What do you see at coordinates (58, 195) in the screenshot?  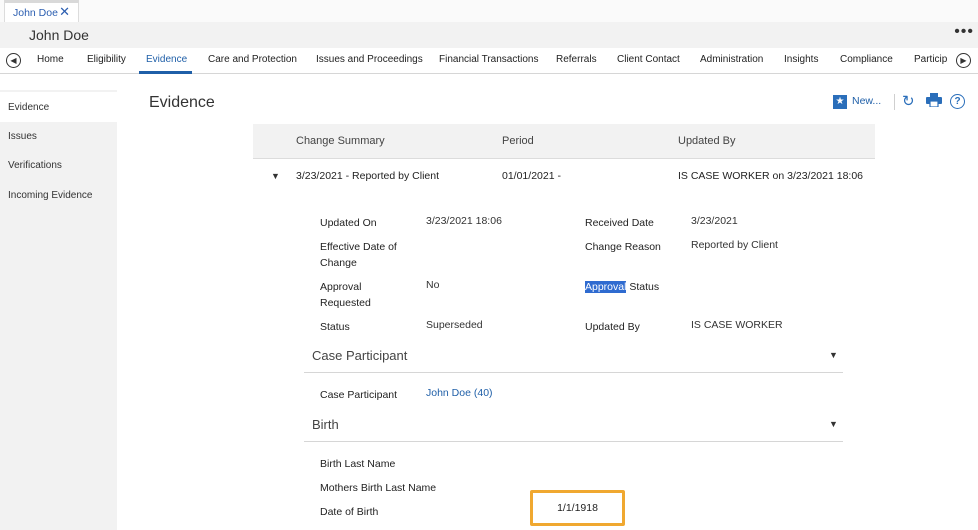 I see `sidebar-item-incoming-evidence: Incoming Evidence` at bounding box center [58, 195].